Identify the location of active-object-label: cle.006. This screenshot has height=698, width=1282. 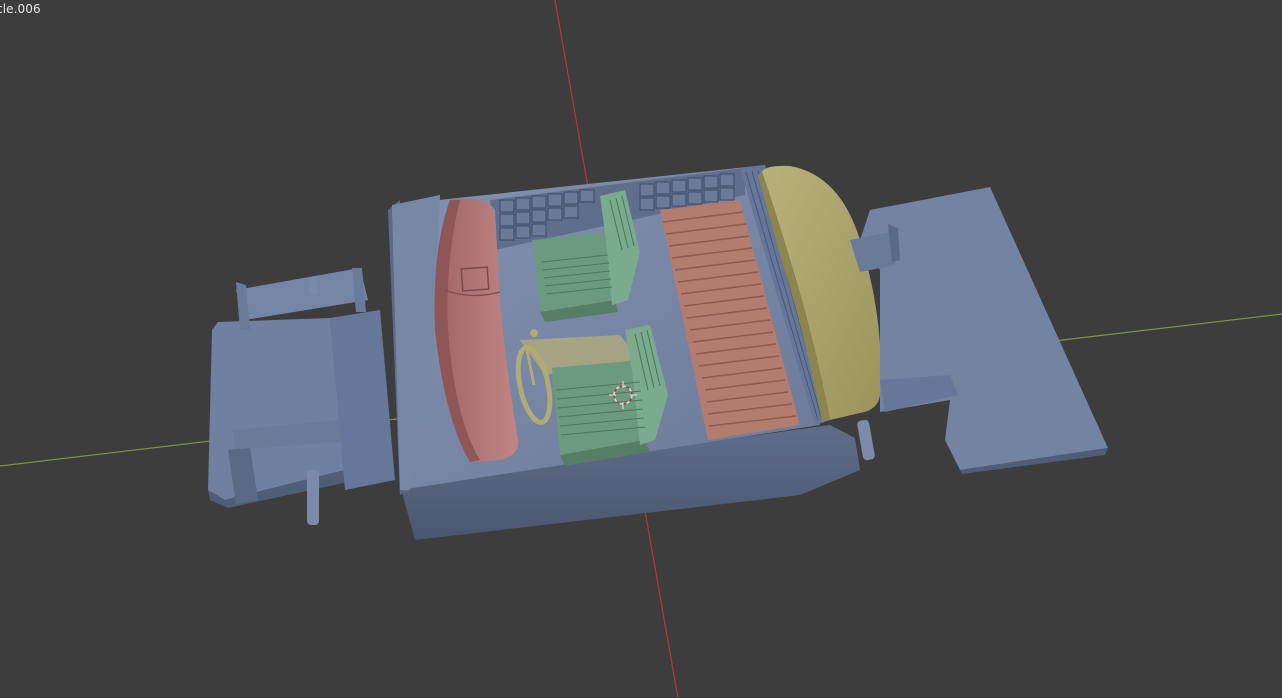
(20, 9).